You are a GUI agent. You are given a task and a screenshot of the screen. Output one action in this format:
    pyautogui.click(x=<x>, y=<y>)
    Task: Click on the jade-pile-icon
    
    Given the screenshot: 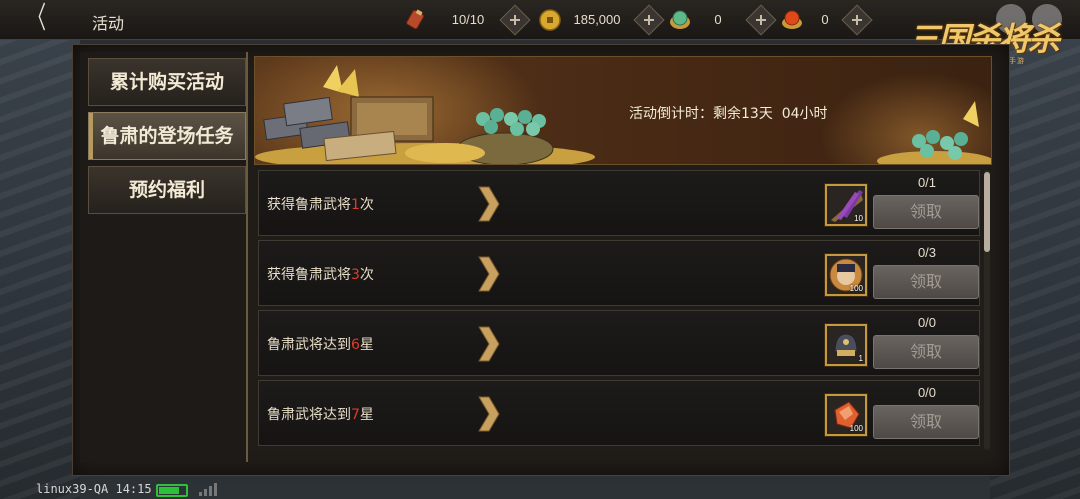 What is the action you would take?
    pyautogui.click(x=934, y=132)
    